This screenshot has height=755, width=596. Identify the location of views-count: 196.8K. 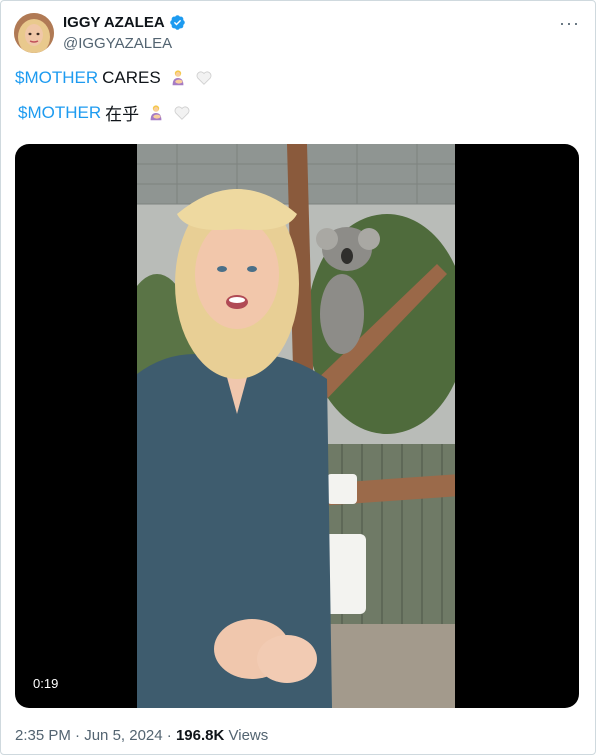
(200, 735).